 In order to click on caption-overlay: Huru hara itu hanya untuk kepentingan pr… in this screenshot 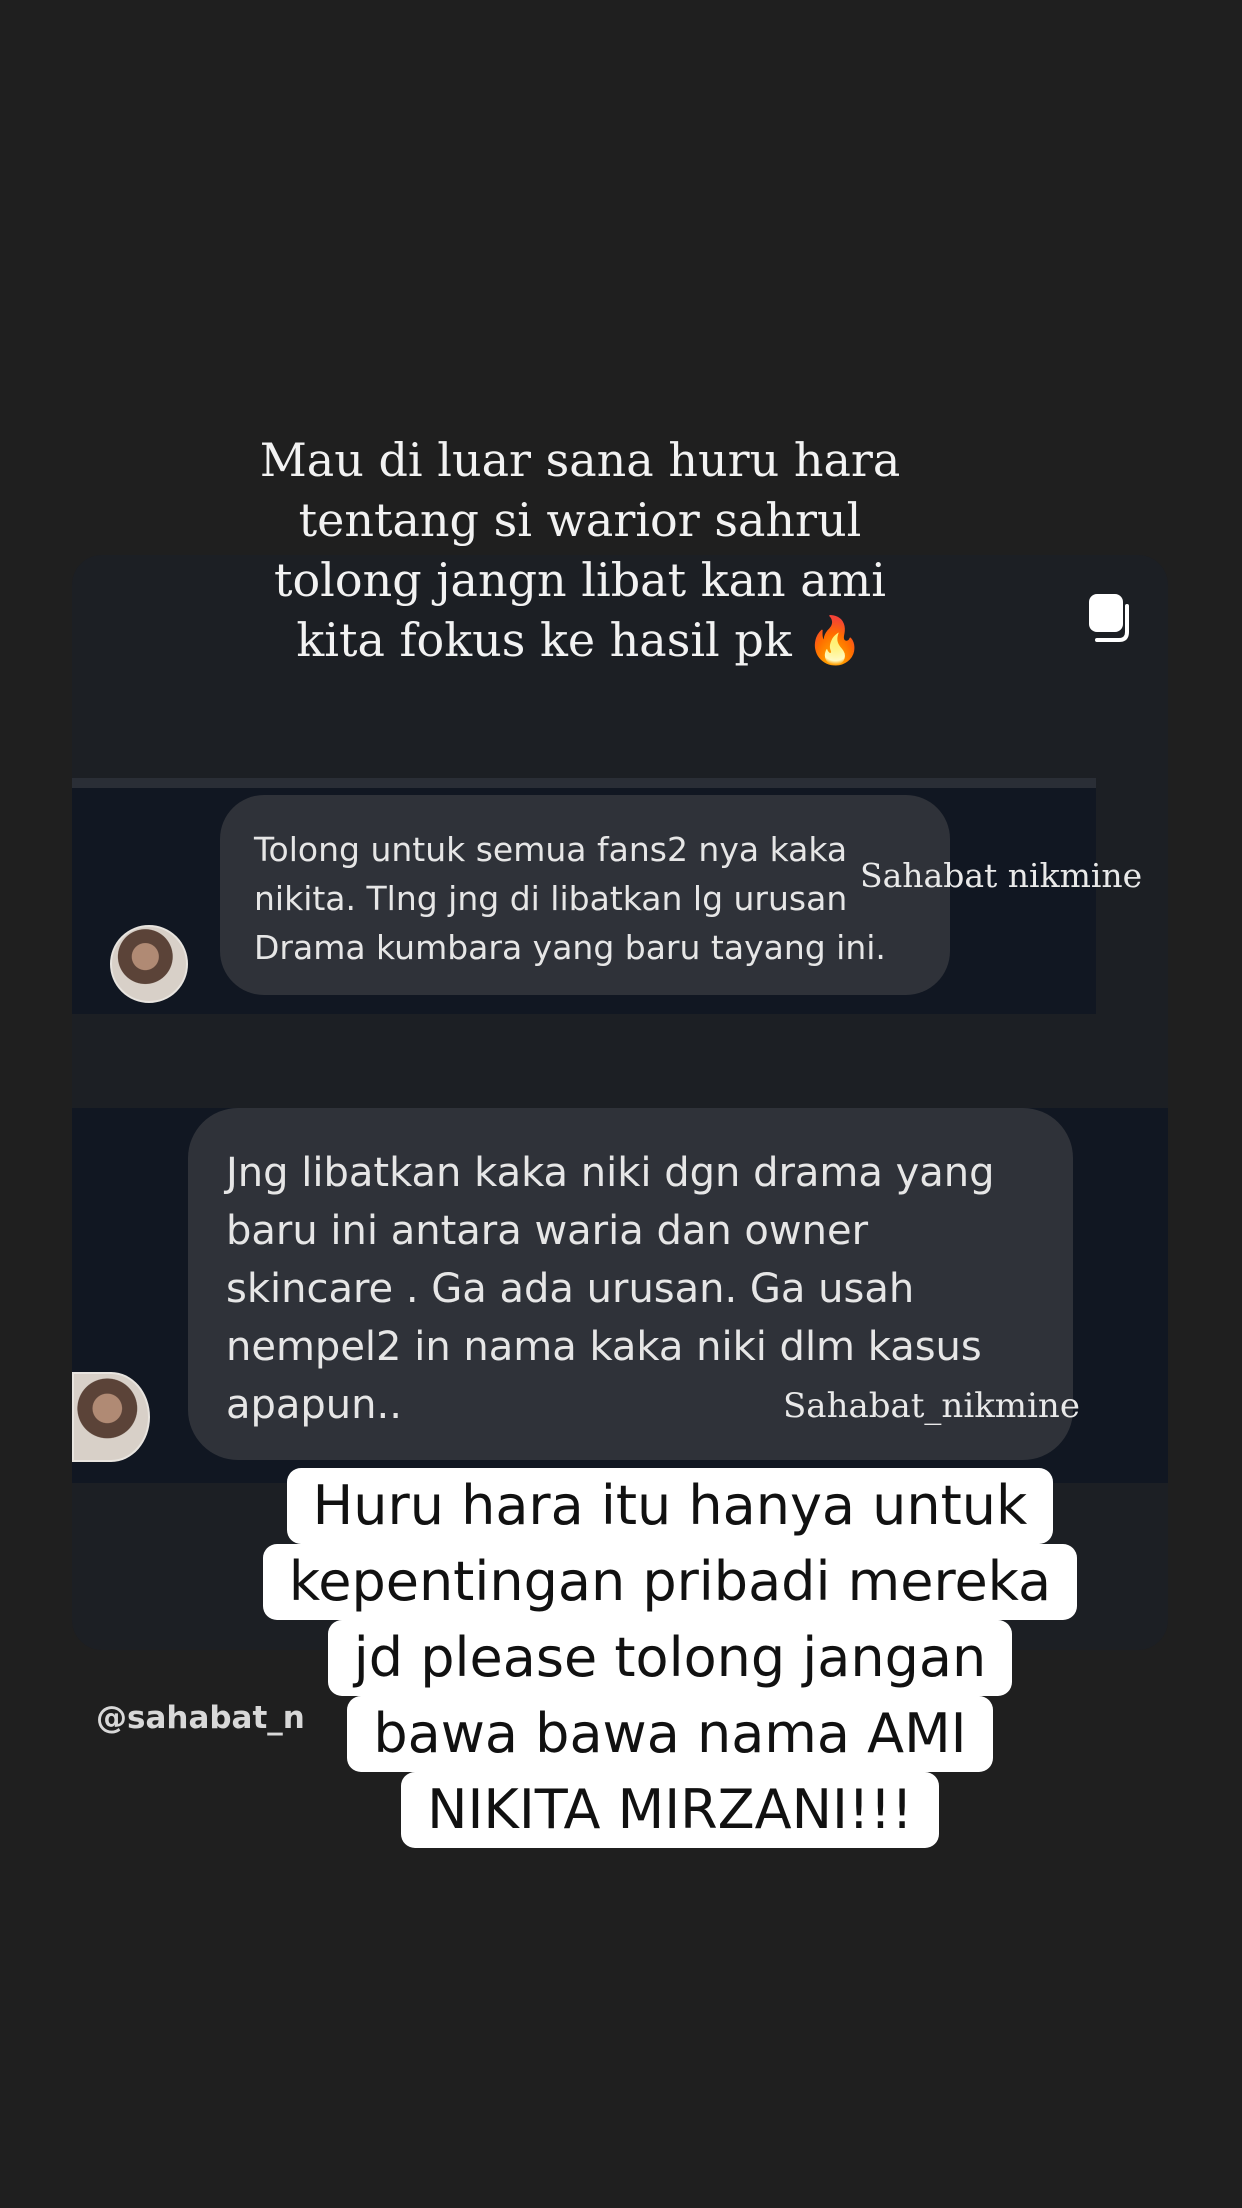, I will do `click(670, 1658)`.